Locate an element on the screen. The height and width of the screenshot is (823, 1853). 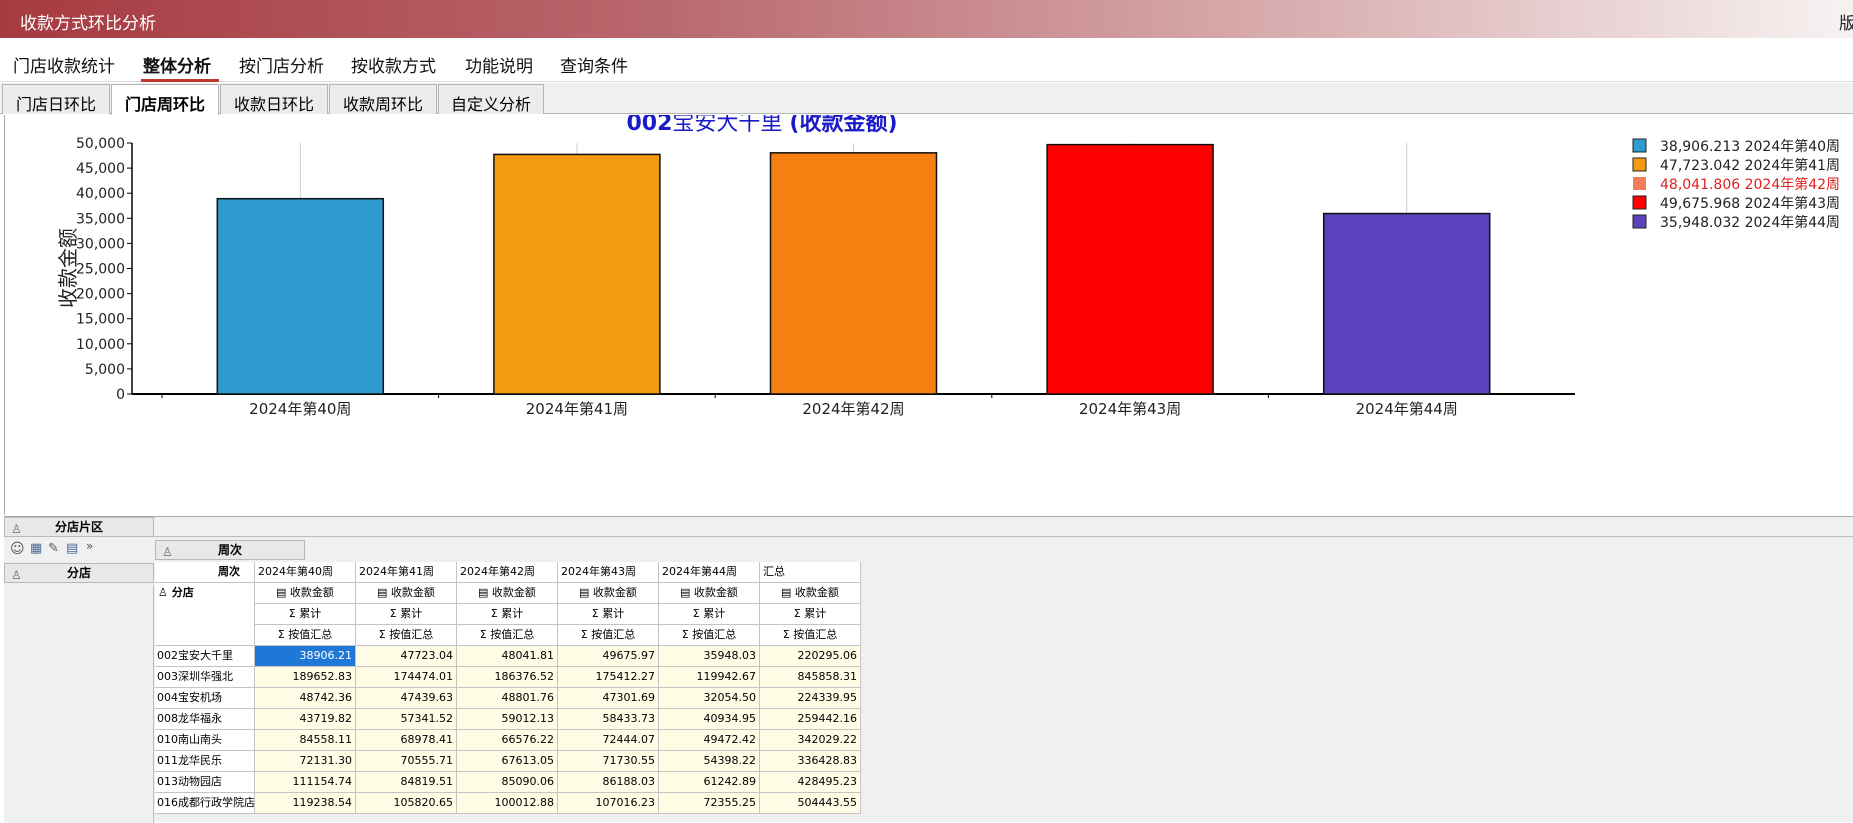
tab-store-weekly: 门店周环比 is located at coordinates (165, 99).